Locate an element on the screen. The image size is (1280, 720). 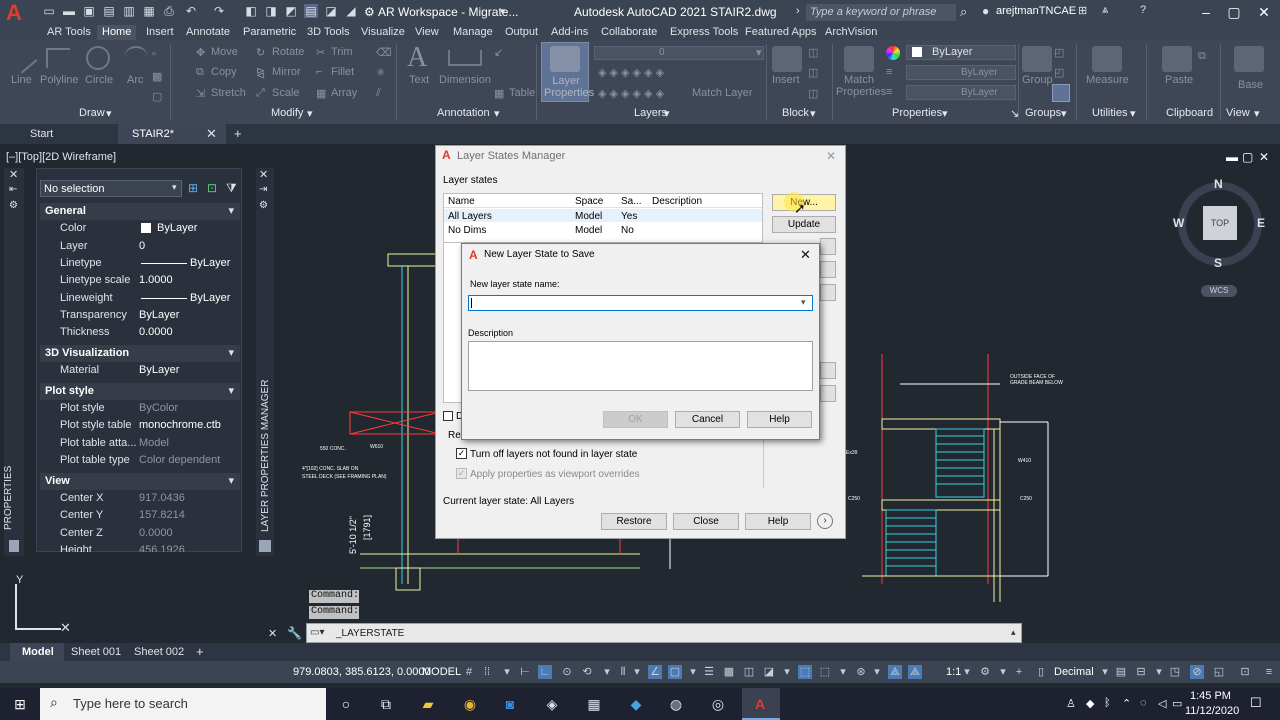
layers-dropdown-icon: ▾ is located at coordinates (667, 113).